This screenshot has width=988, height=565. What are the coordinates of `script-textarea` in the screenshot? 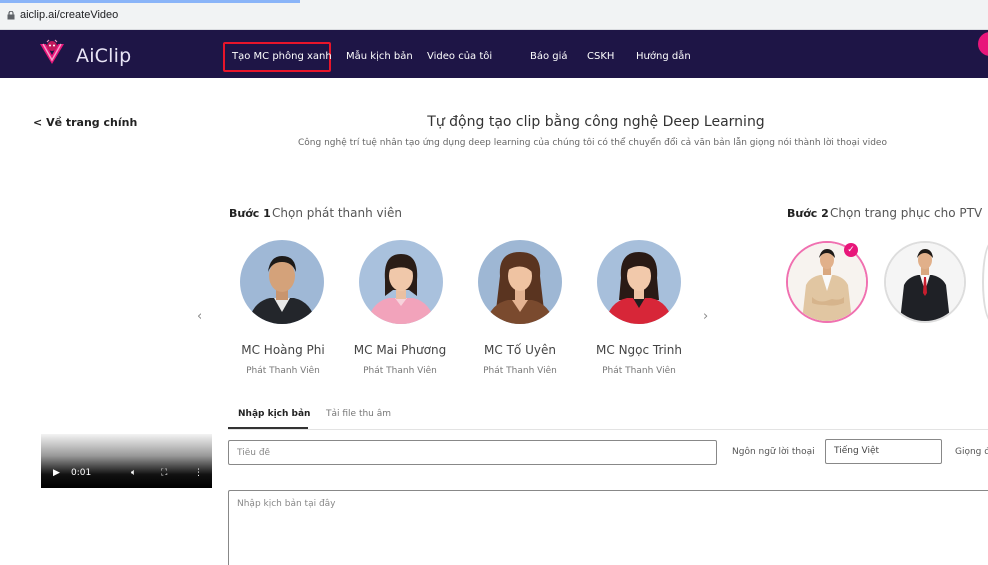 It's located at (608, 527).